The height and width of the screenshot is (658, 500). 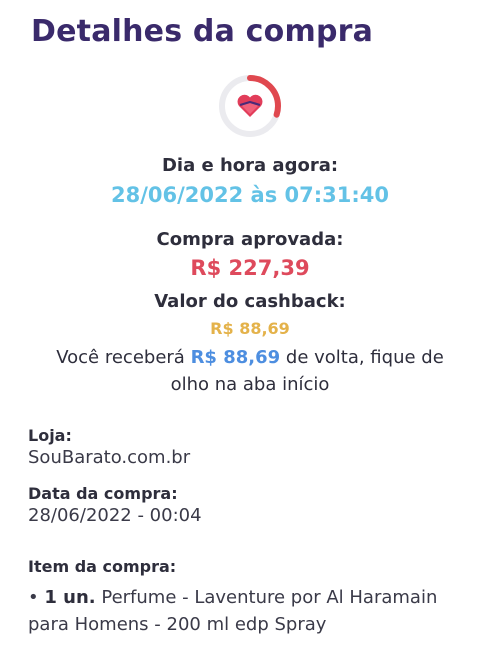 I want to click on store-label: Loja:, so click(x=50, y=435).